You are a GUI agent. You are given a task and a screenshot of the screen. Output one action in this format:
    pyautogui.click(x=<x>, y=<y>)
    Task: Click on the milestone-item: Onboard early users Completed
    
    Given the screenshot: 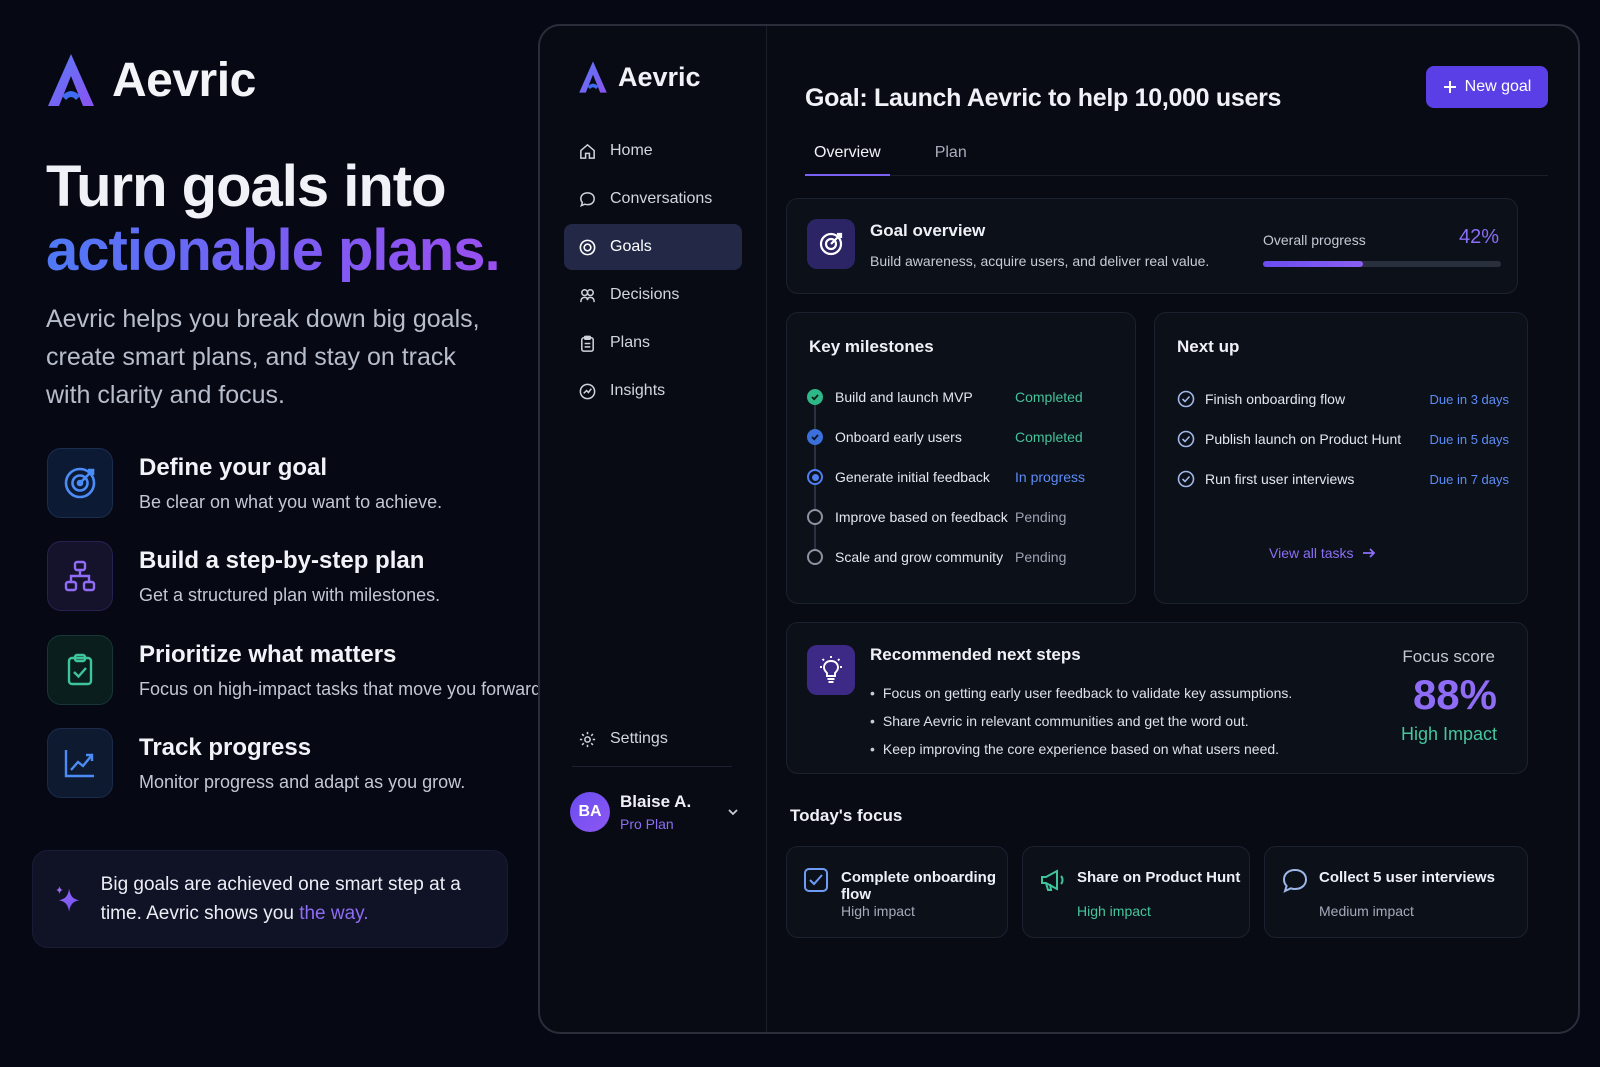 What is the action you would take?
    pyautogui.click(x=946, y=437)
    